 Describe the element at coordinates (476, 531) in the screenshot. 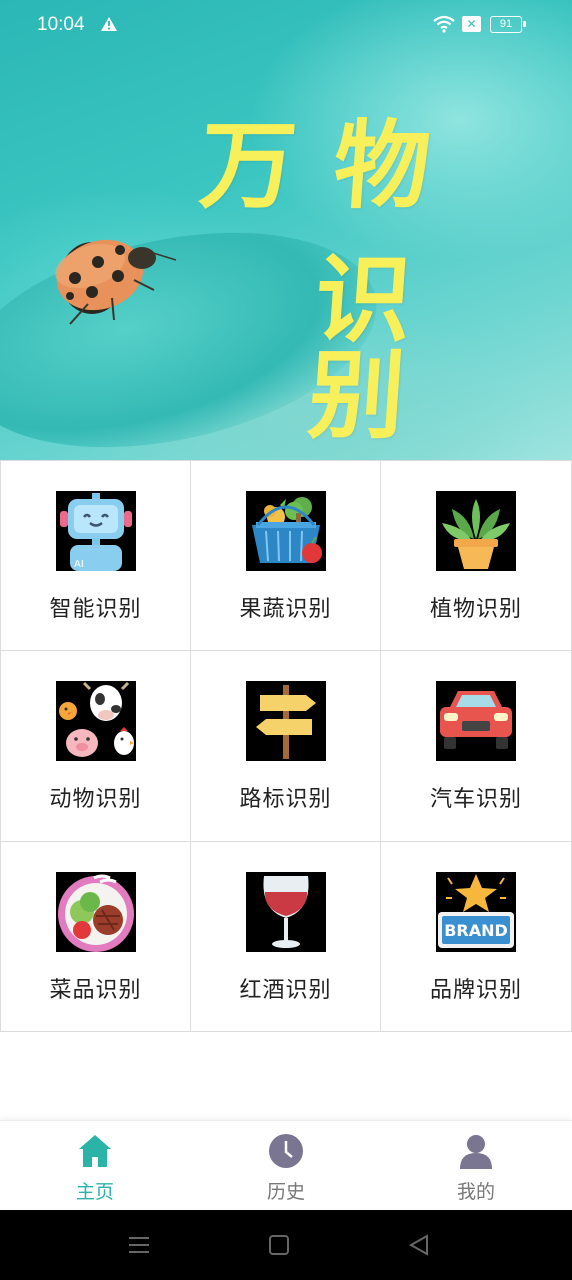

I see `potted-plant-icon` at that location.